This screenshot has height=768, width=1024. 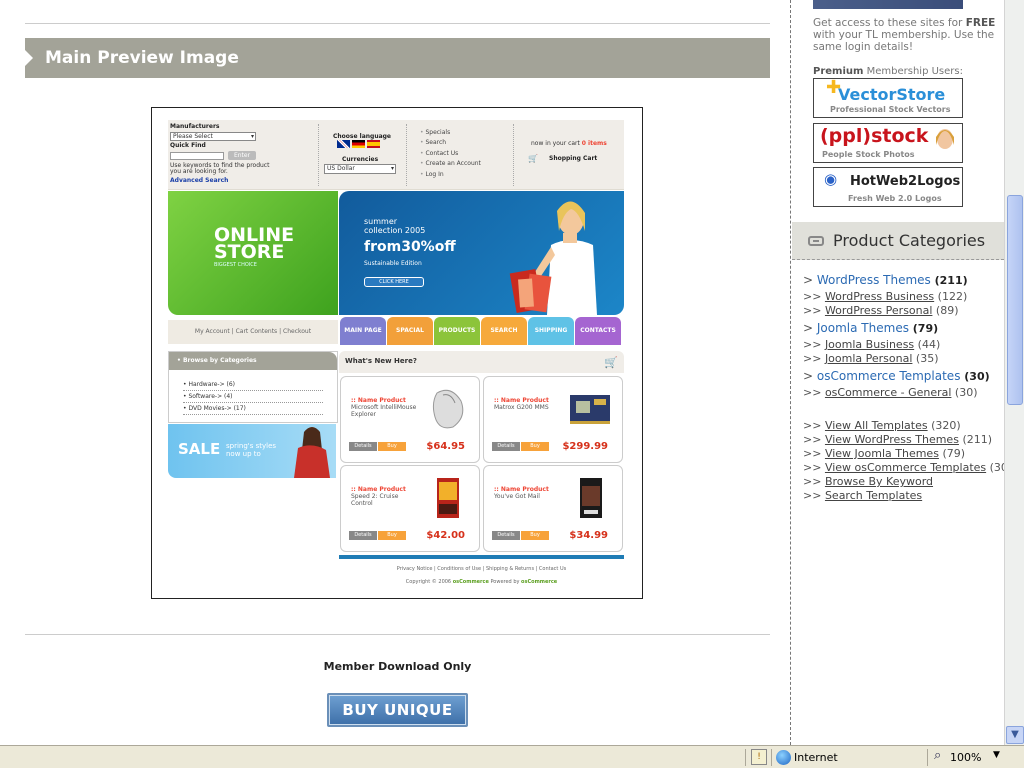 What do you see at coordinates (433, 142) in the screenshot?
I see `search-link: Search` at bounding box center [433, 142].